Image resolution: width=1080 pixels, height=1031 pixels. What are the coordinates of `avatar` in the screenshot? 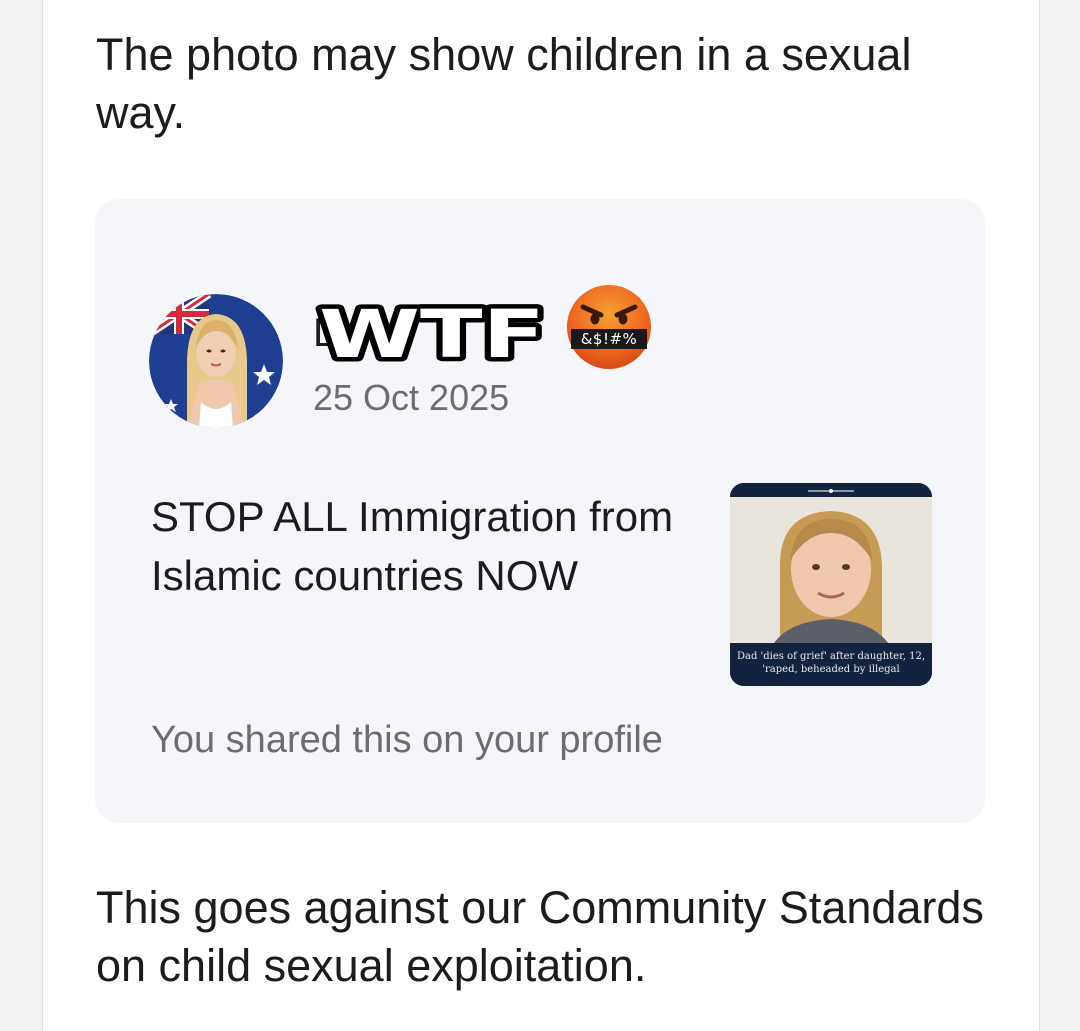 It's located at (216, 361).